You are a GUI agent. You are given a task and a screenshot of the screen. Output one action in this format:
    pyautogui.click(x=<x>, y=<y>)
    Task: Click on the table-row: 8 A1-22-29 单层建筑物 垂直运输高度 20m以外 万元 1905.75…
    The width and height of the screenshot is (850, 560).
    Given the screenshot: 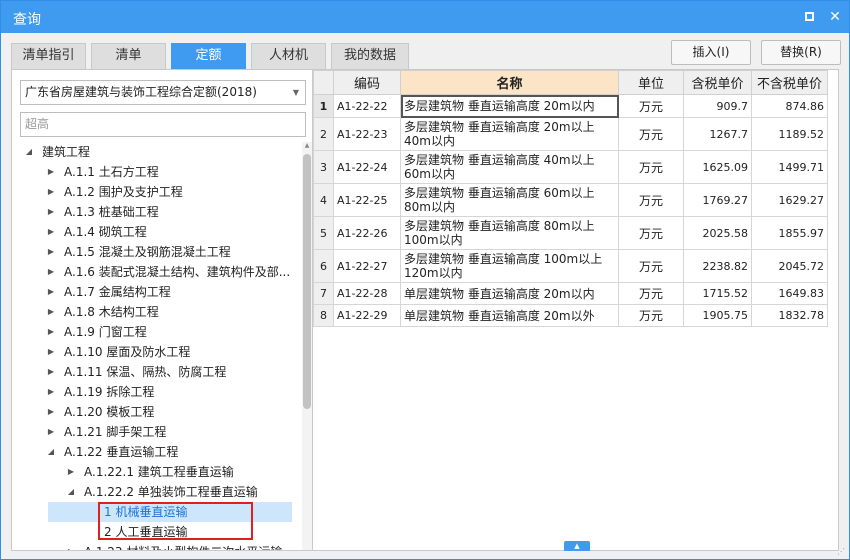 What is the action you would take?
    pyautogui.click(x=570, y=315)
    